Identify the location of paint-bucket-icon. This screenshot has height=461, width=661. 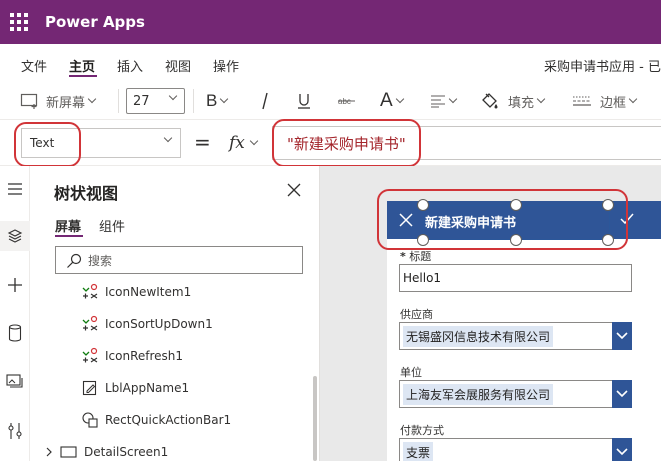
(490, 101).